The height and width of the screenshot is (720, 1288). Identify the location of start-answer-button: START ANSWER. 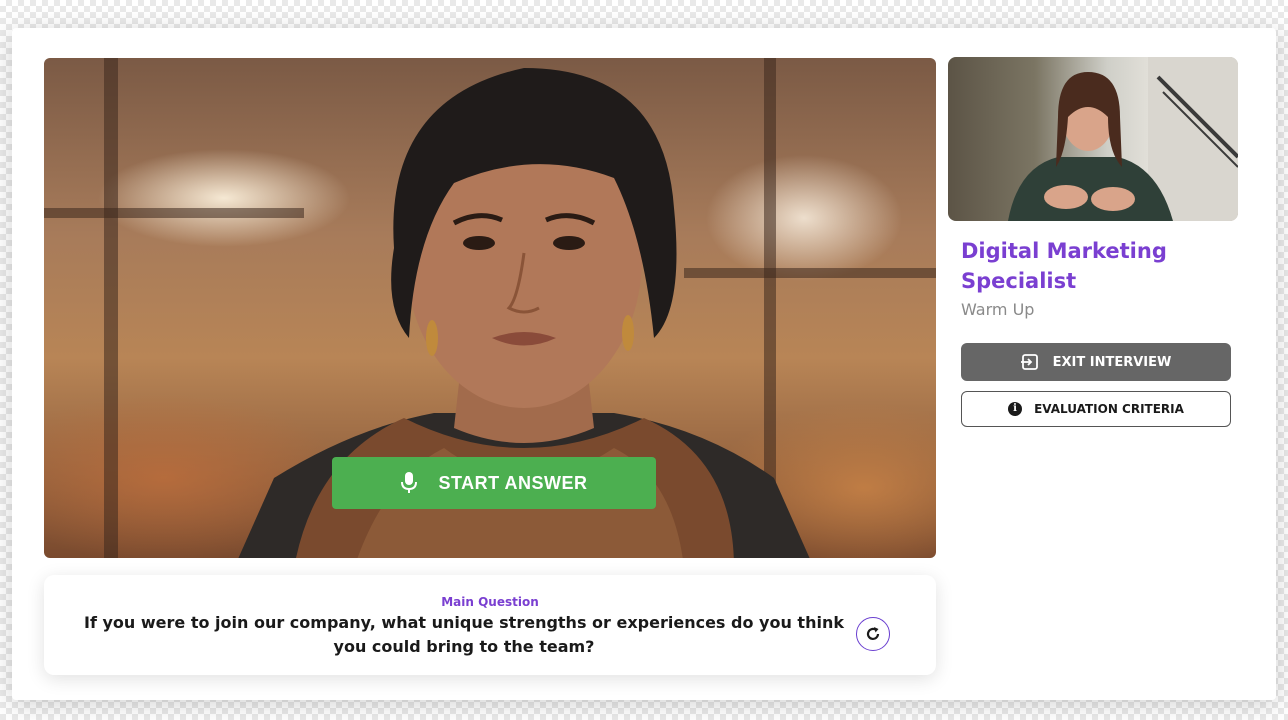
(494, 483).